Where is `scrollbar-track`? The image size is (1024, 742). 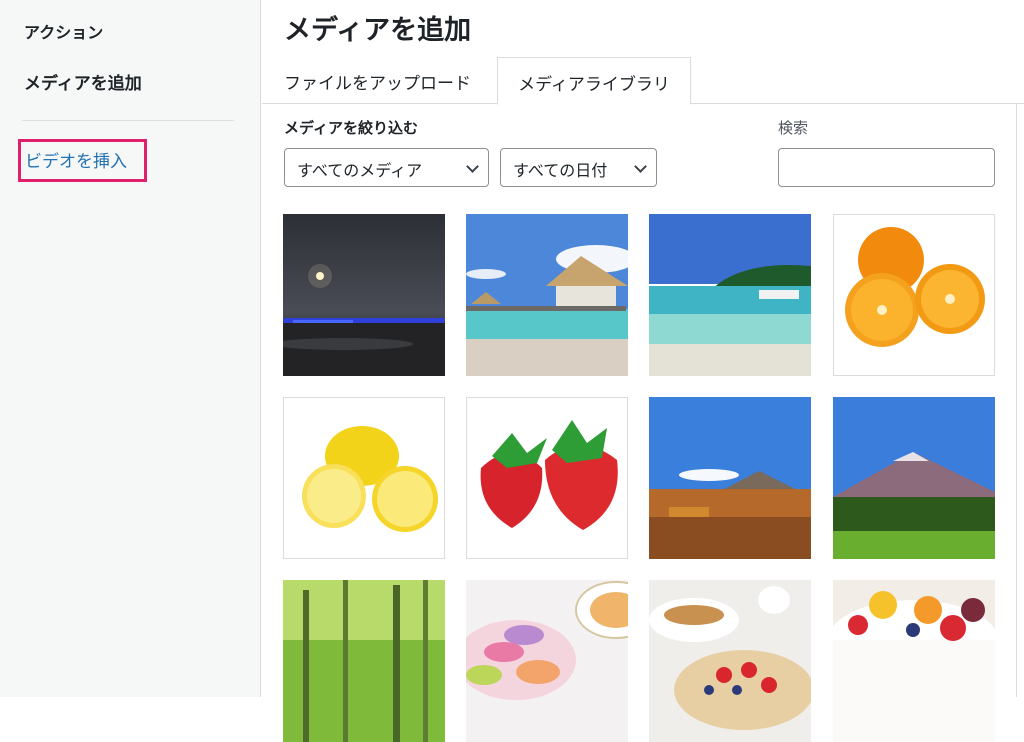 scrollbar-track is located at coordinates (1016, 400).